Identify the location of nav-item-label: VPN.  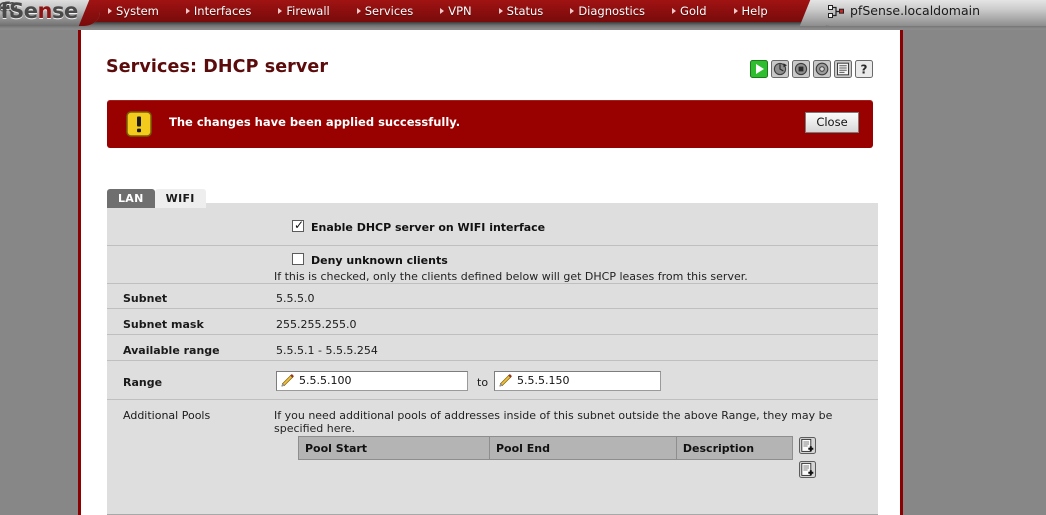
(460, 11).